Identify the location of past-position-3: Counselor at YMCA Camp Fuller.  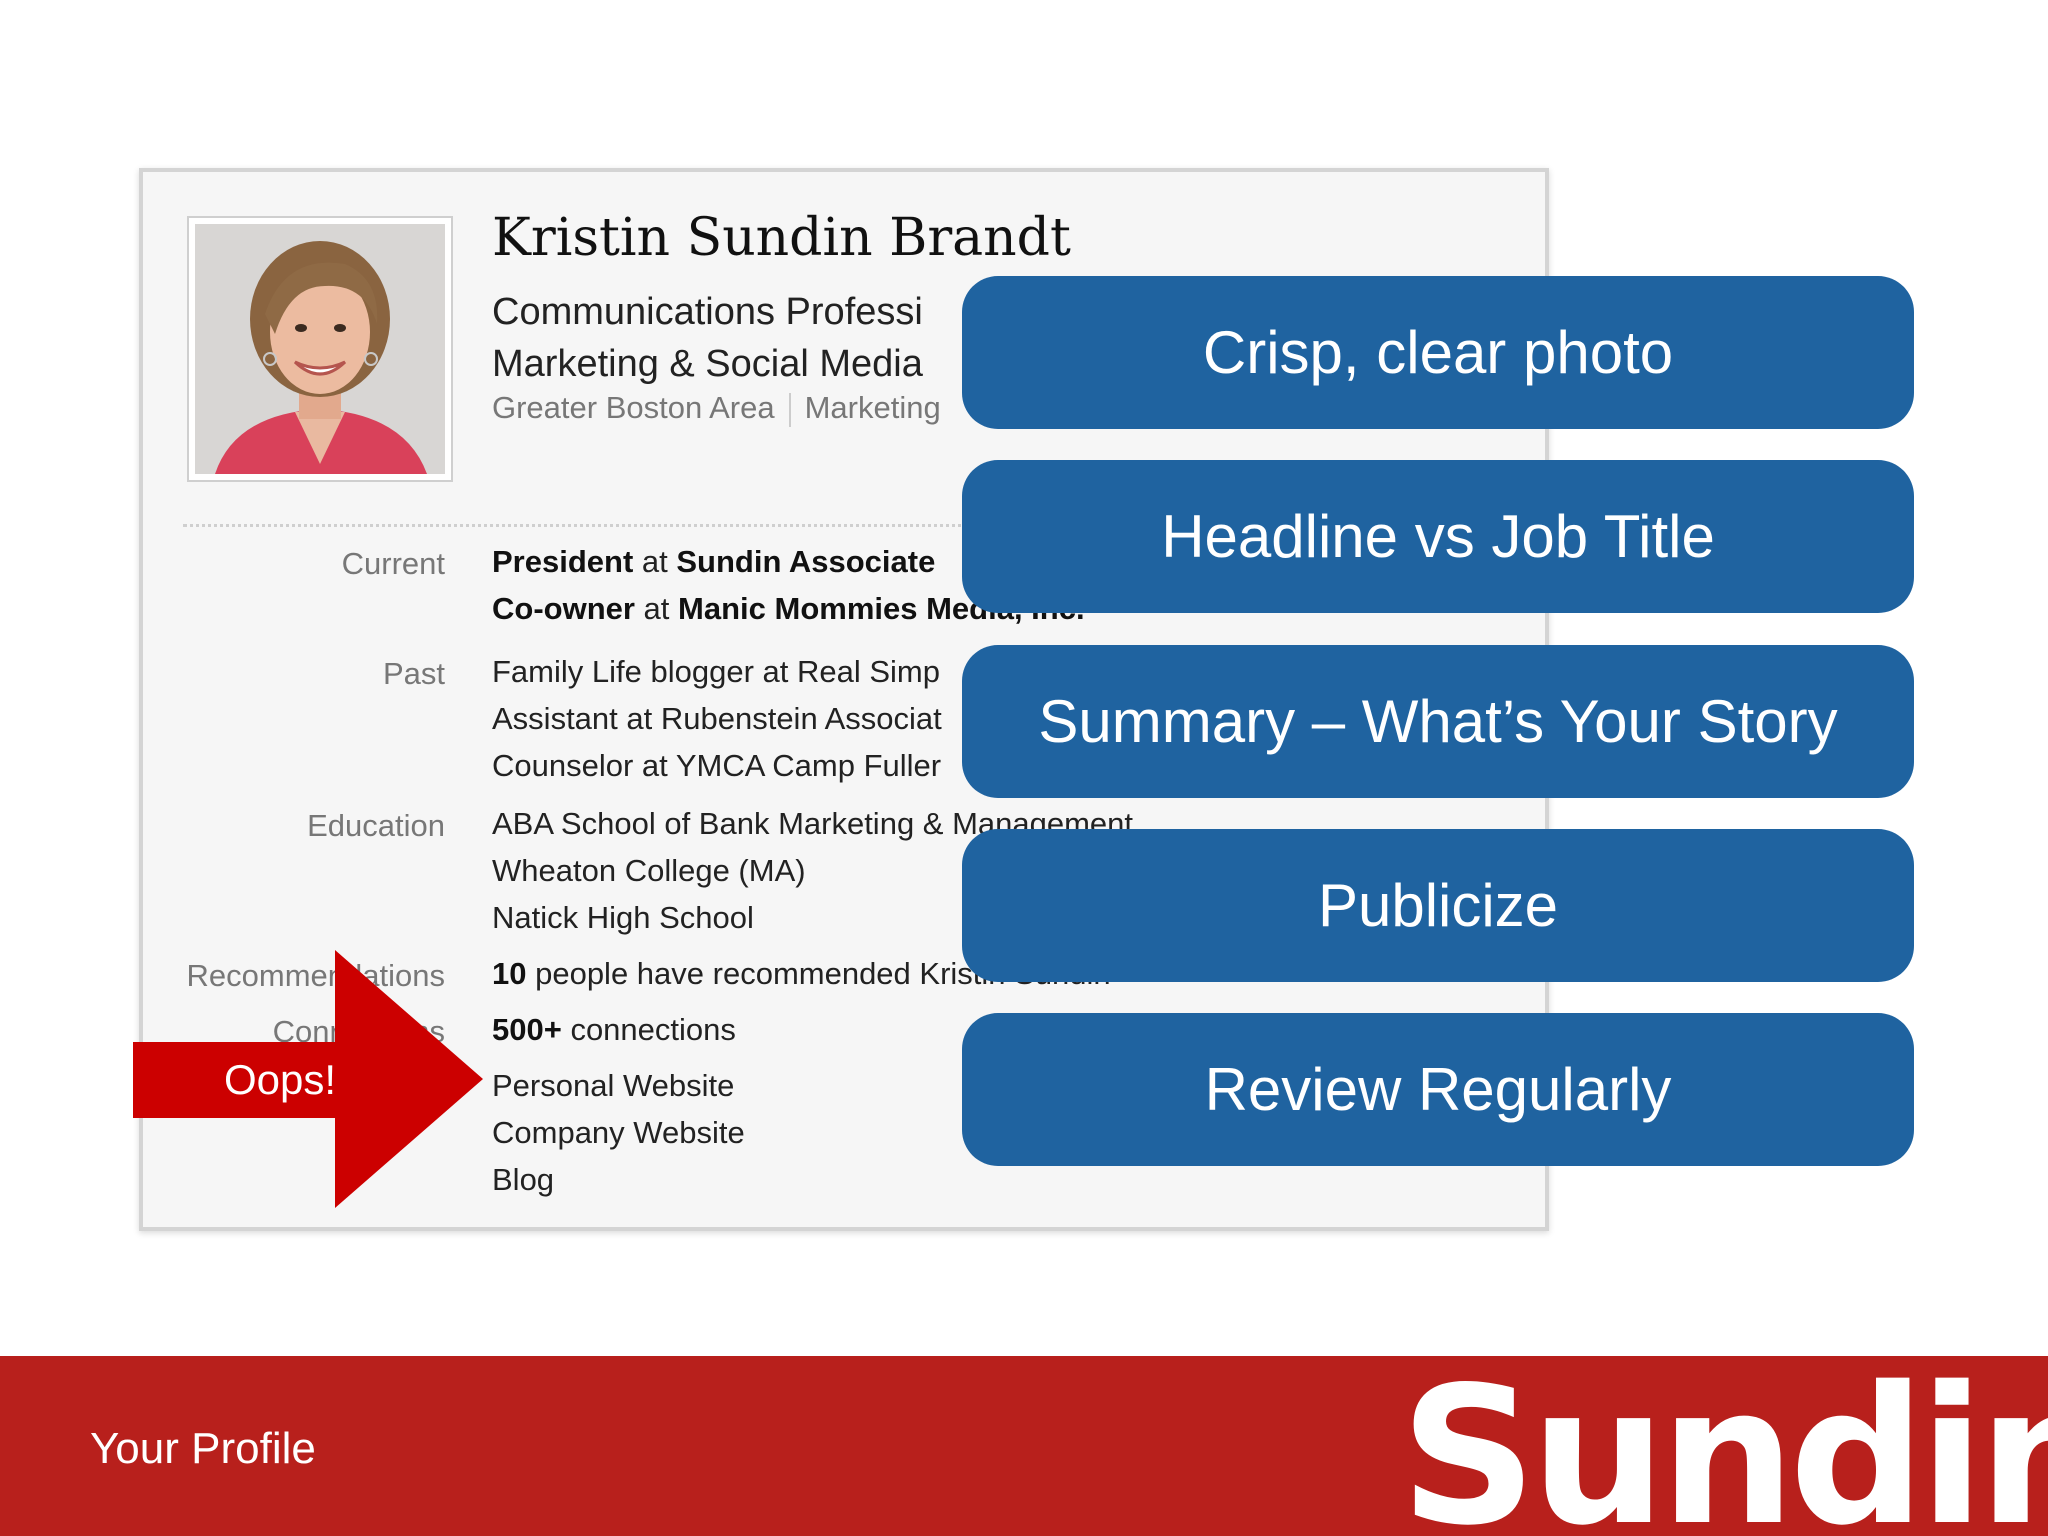
(717, 765).